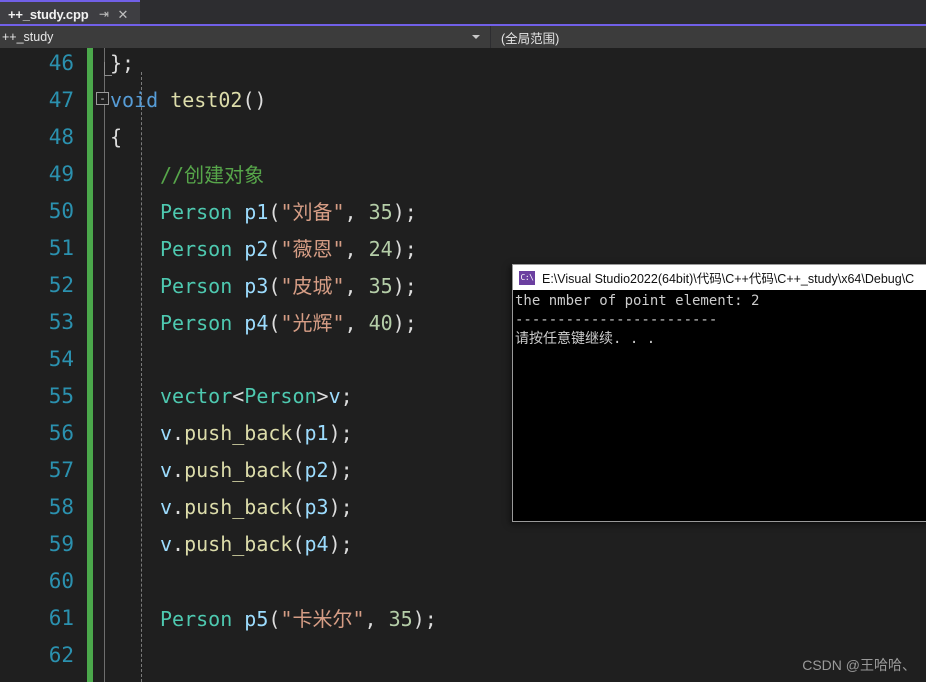  What do you see at coordinates (585, 339) in the screenshot?
I see `console-output-line: 请按任意键继续. . .` at bounding box center [585, 339].